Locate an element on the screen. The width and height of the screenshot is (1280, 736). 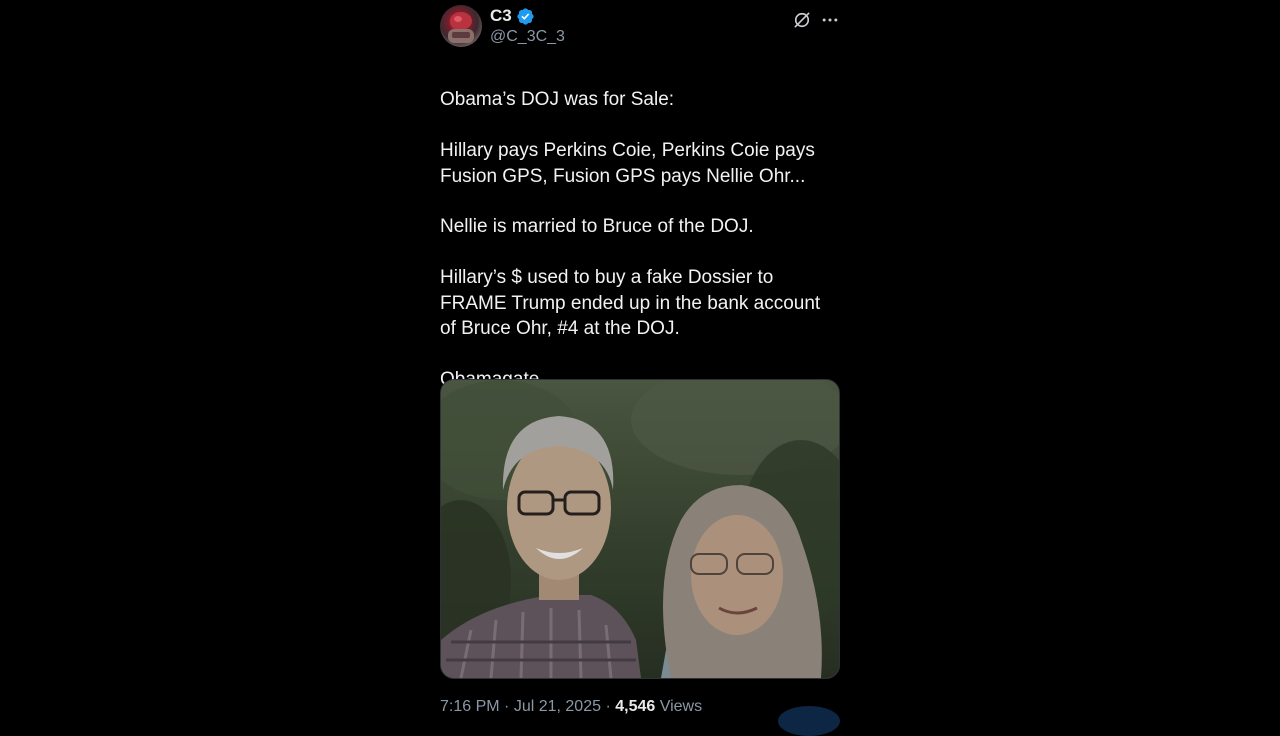
tweet-header: C3 @C_3C_3 is located at coordinates (640, 27).